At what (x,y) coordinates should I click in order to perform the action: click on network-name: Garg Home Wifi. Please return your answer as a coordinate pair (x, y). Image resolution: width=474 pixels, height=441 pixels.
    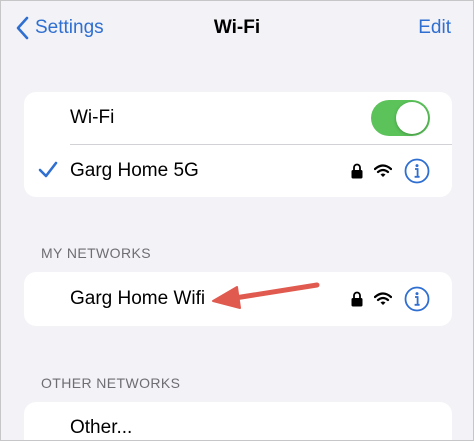
    Looking at the image, I should click on (138, 298).